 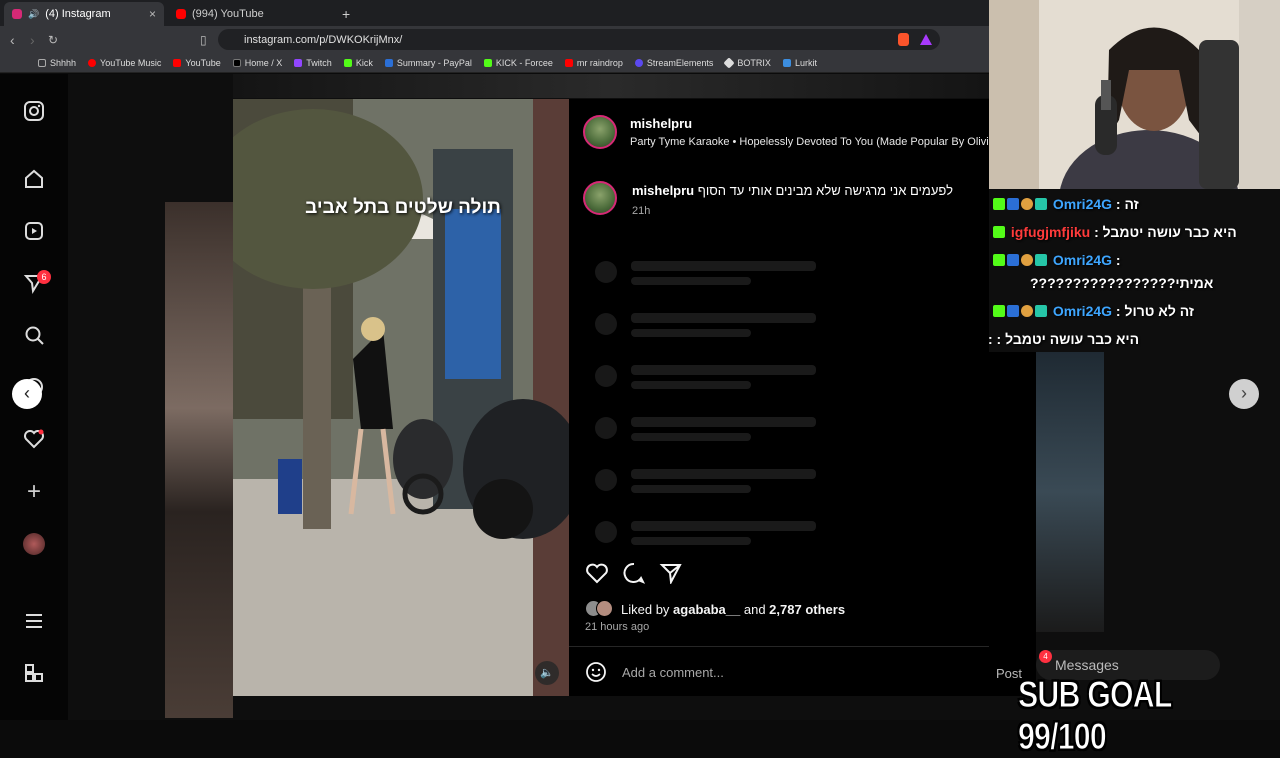 I want to click on liked-by-user: agababa__, so click(x=706, y=609).